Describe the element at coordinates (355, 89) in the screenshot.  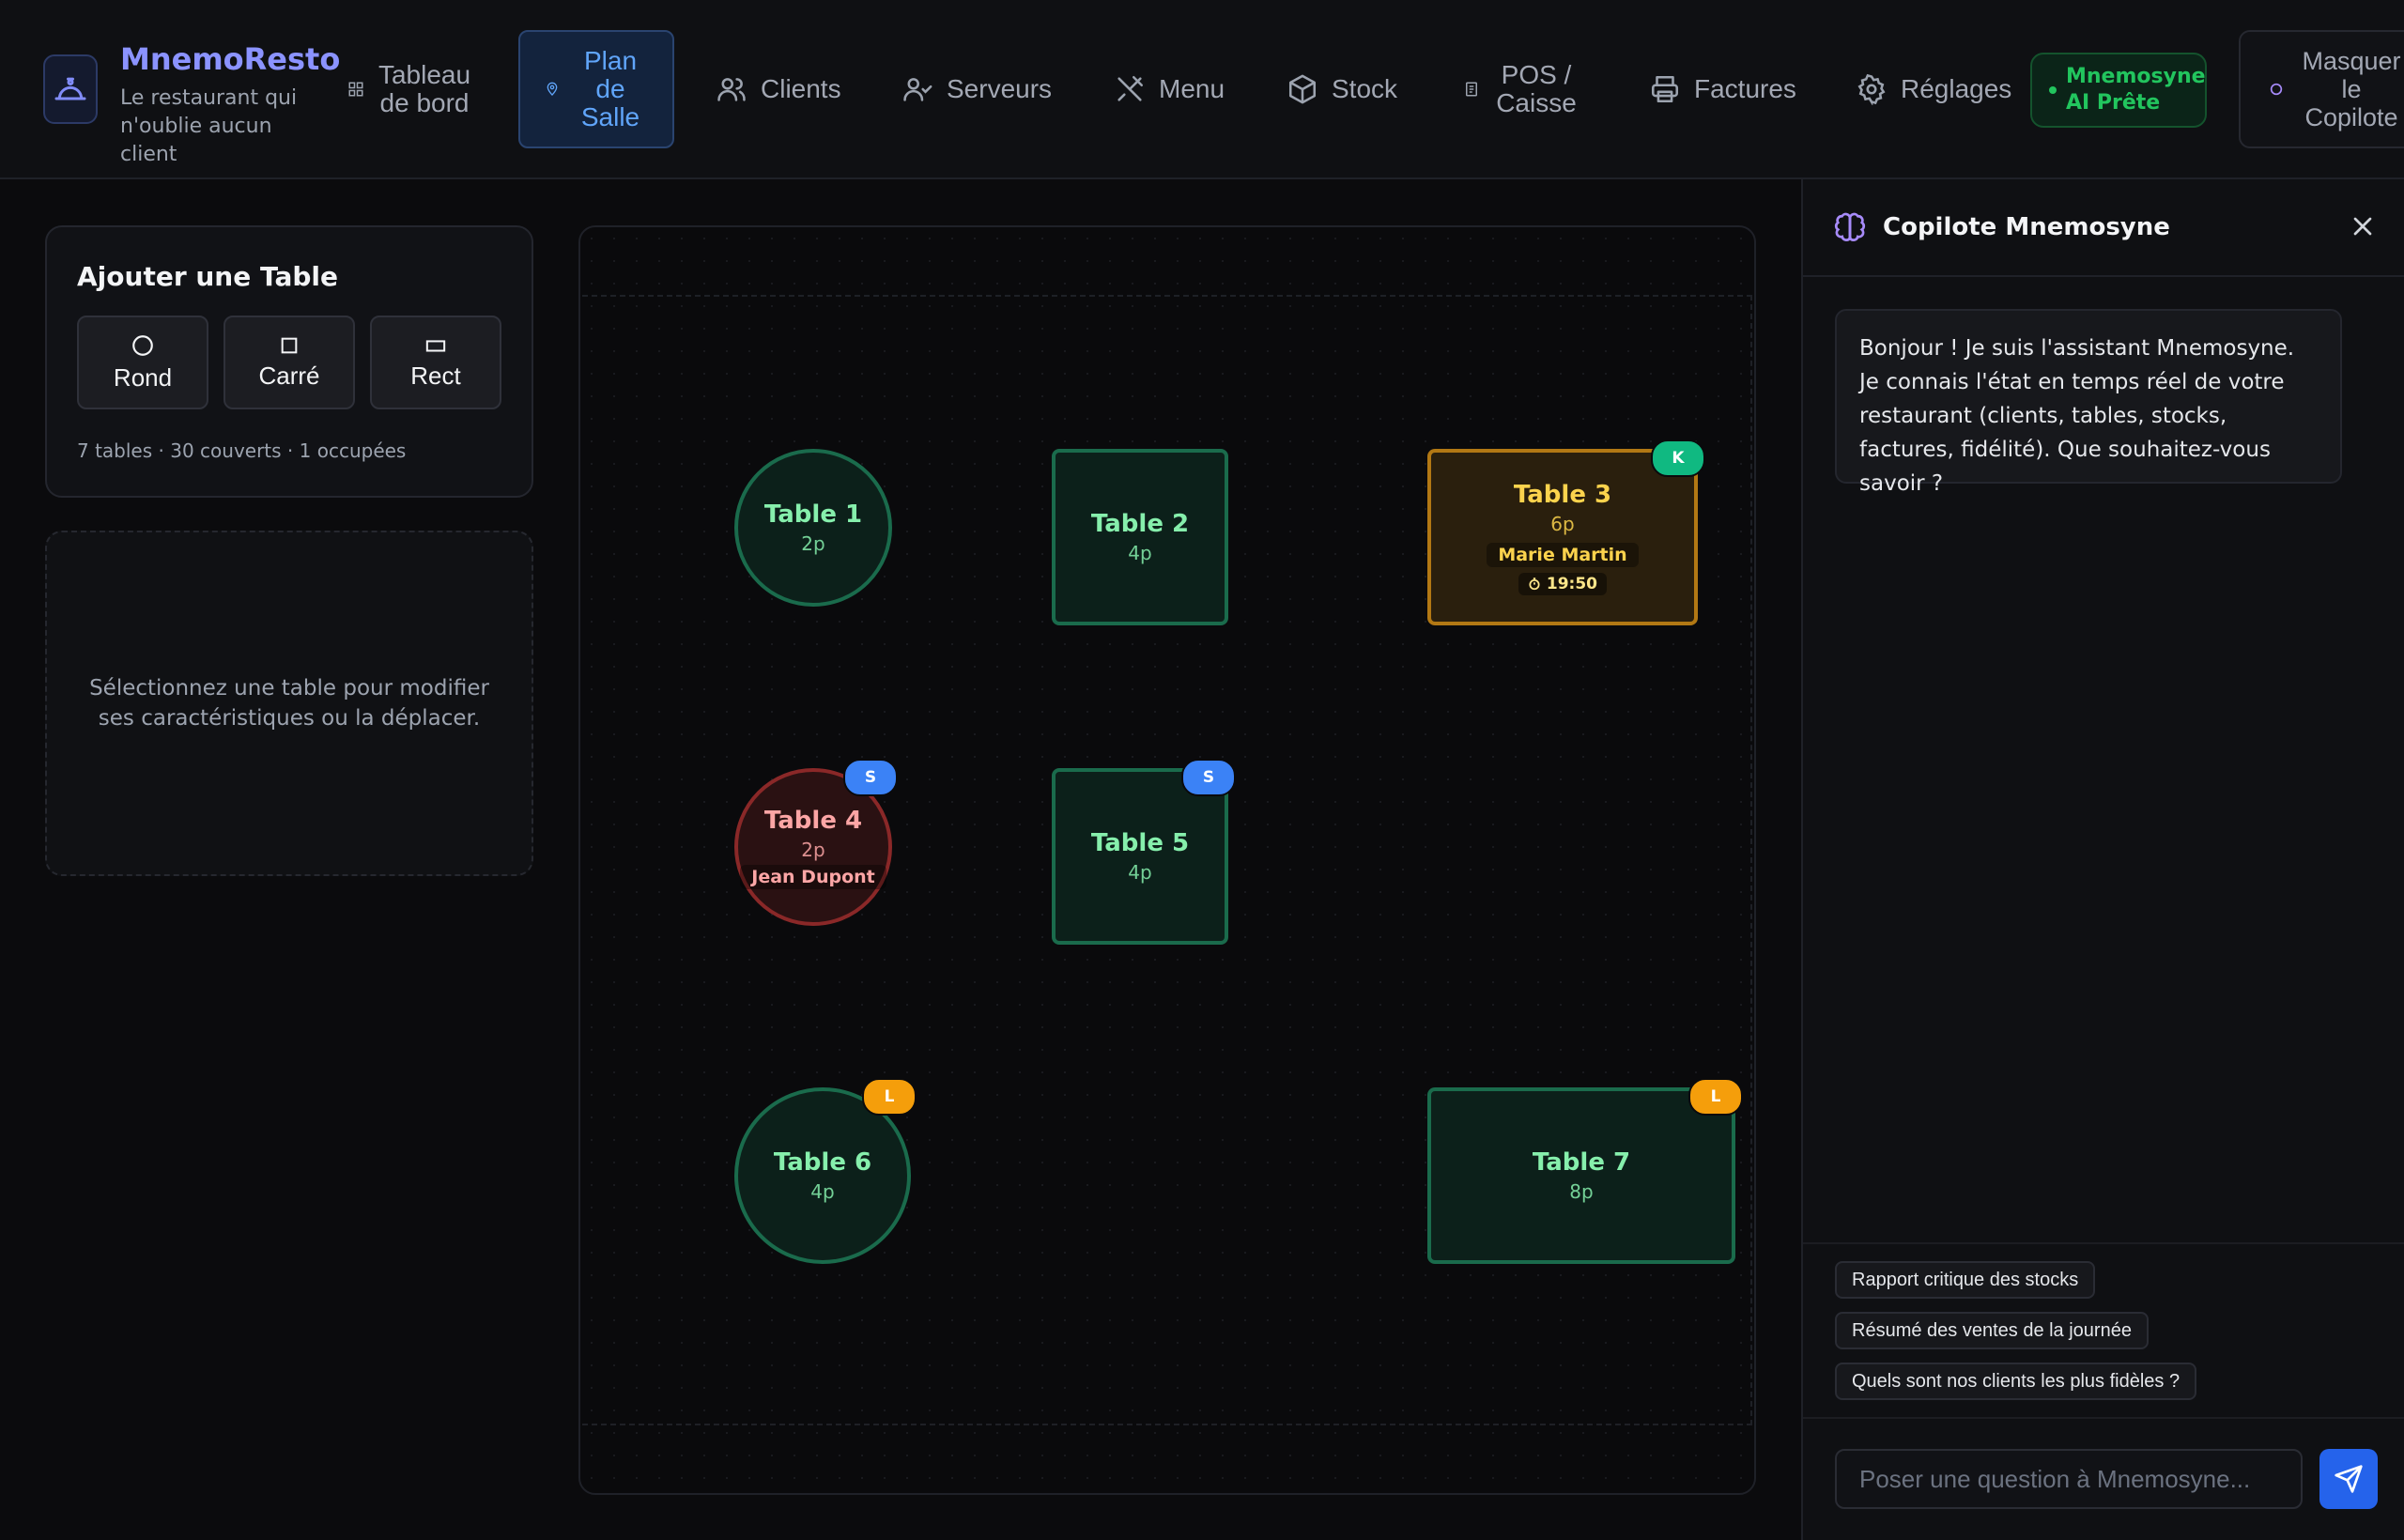
I see `grid-icon` at that location.